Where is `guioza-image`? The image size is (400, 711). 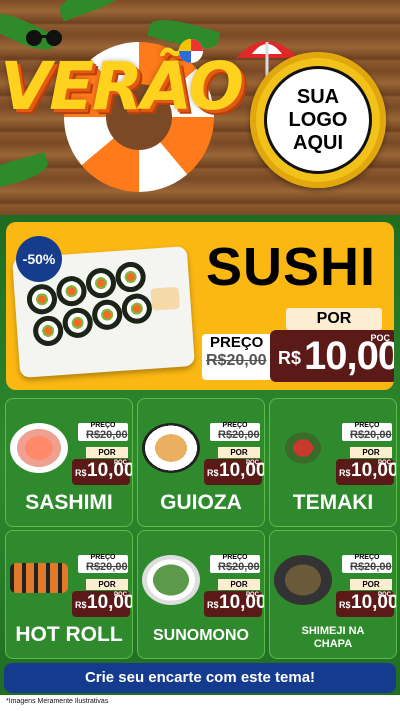
guioza-image is located at coordinates (171, 448).